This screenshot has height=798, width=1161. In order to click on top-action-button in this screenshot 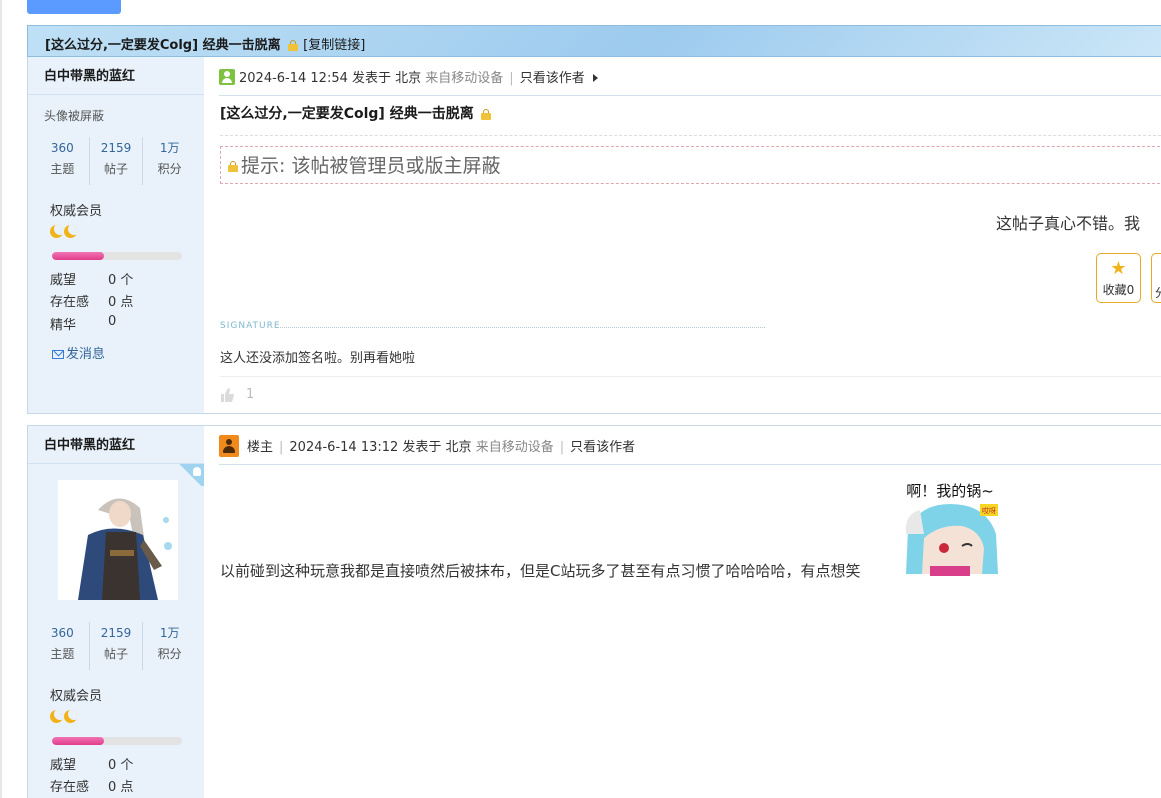, I will do `click(74, 7)`.